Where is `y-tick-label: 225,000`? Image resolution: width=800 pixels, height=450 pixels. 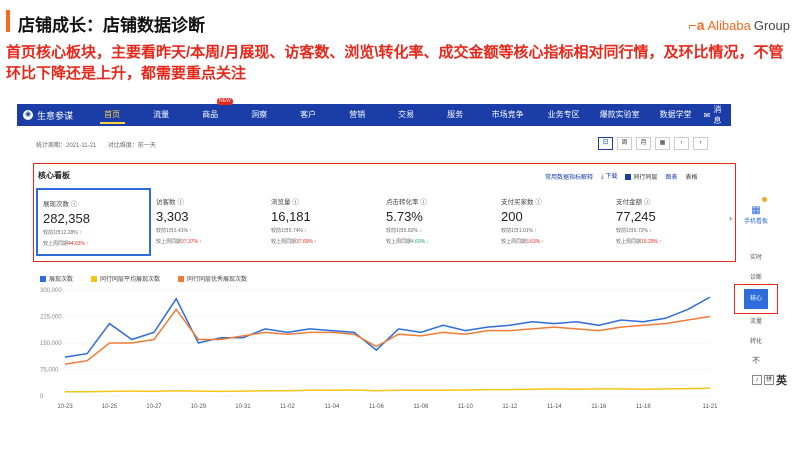 y-tick-label: 225,000 is located at coordinates (51, 318).